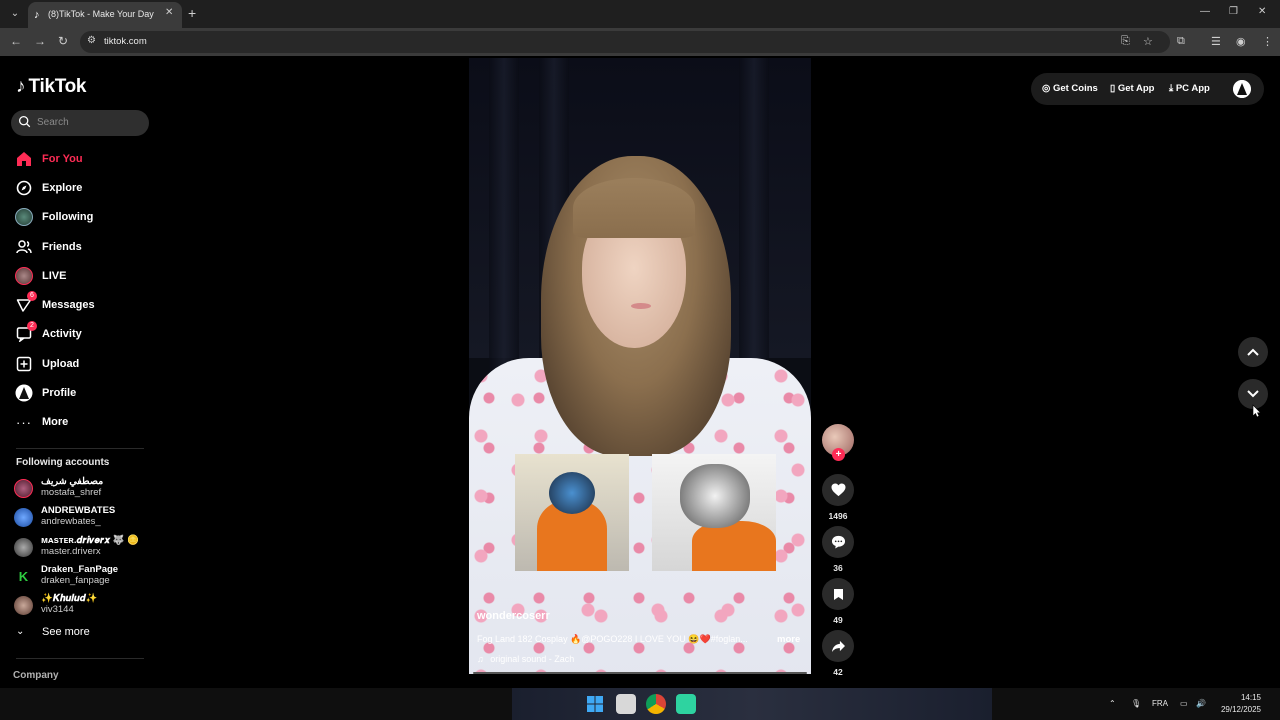 Image resolution: width=1280 pixels, height=720 pixels. Describe the element at coordinates (80, 334) in the screenshot. I see `sidebar-item-activity: 2 Activity` at that location.